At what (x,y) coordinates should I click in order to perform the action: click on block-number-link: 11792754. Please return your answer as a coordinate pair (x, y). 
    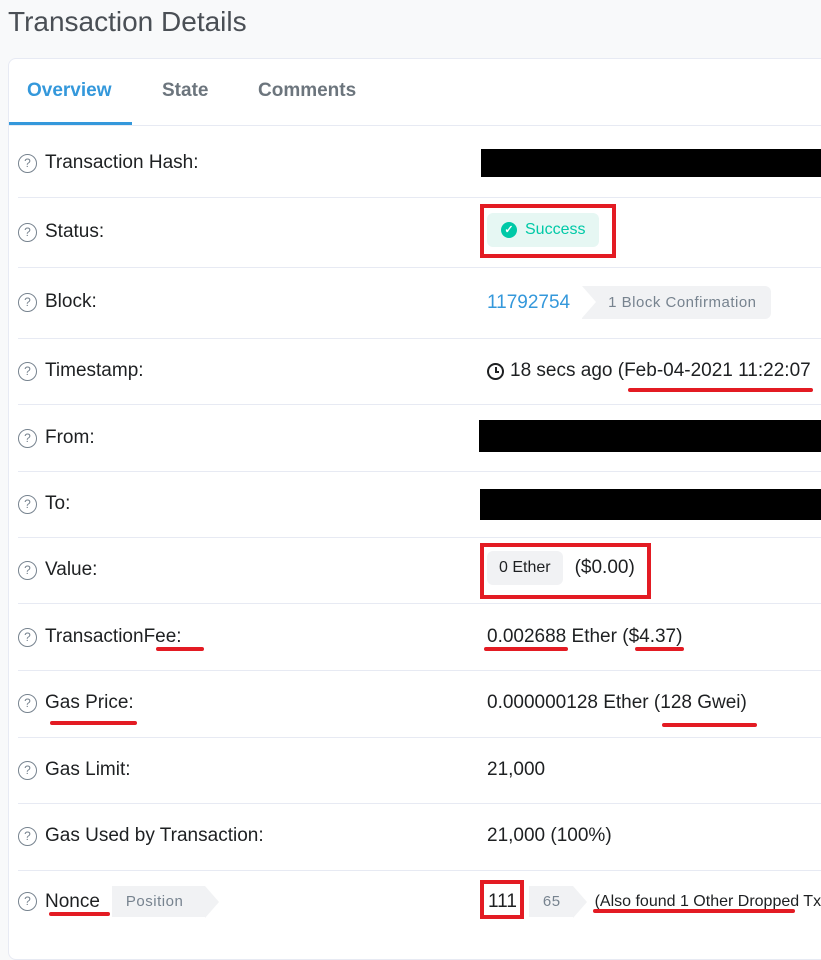
    Looking at the image, I should click on (528, 303).